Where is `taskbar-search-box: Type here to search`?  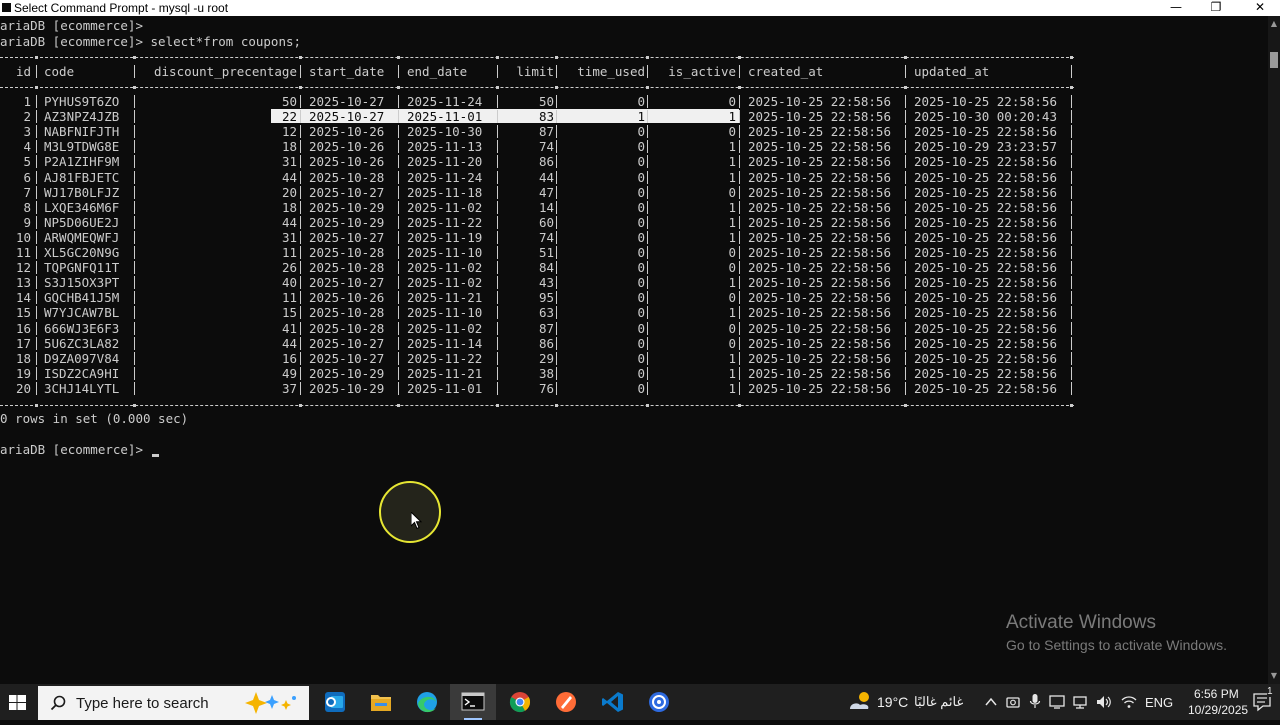 taskbar-search-box: Type here to search is located at coordinates (173, 703).